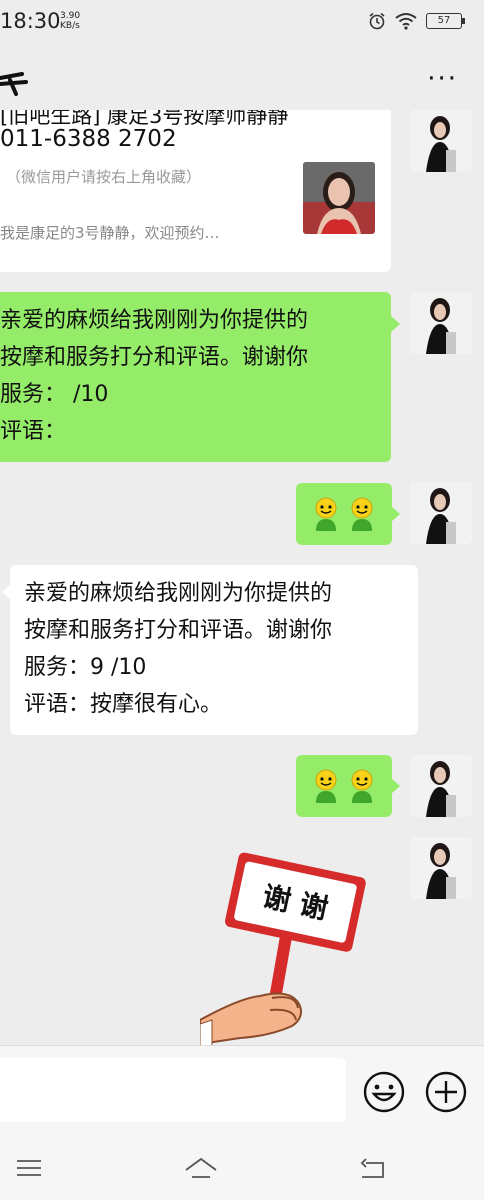 The image size is (484, 1200). What do you see at coordinates (242, 22) in the screenshot?
I see `status-bar: 18:30 3.90 KB/s 57` at bounding box center [242, 22].